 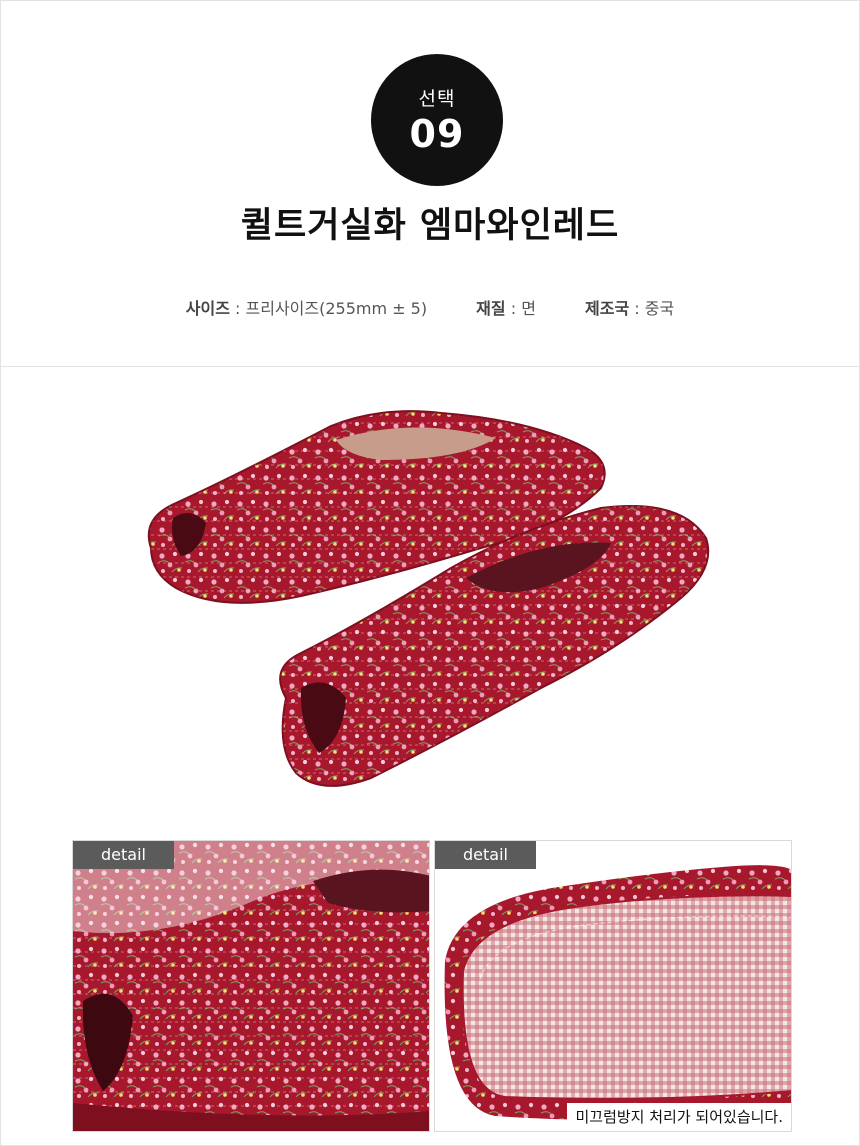 I want to click on spec-size-value: 프리사이즈(255mm ± 5), so click(x=336, y=308).